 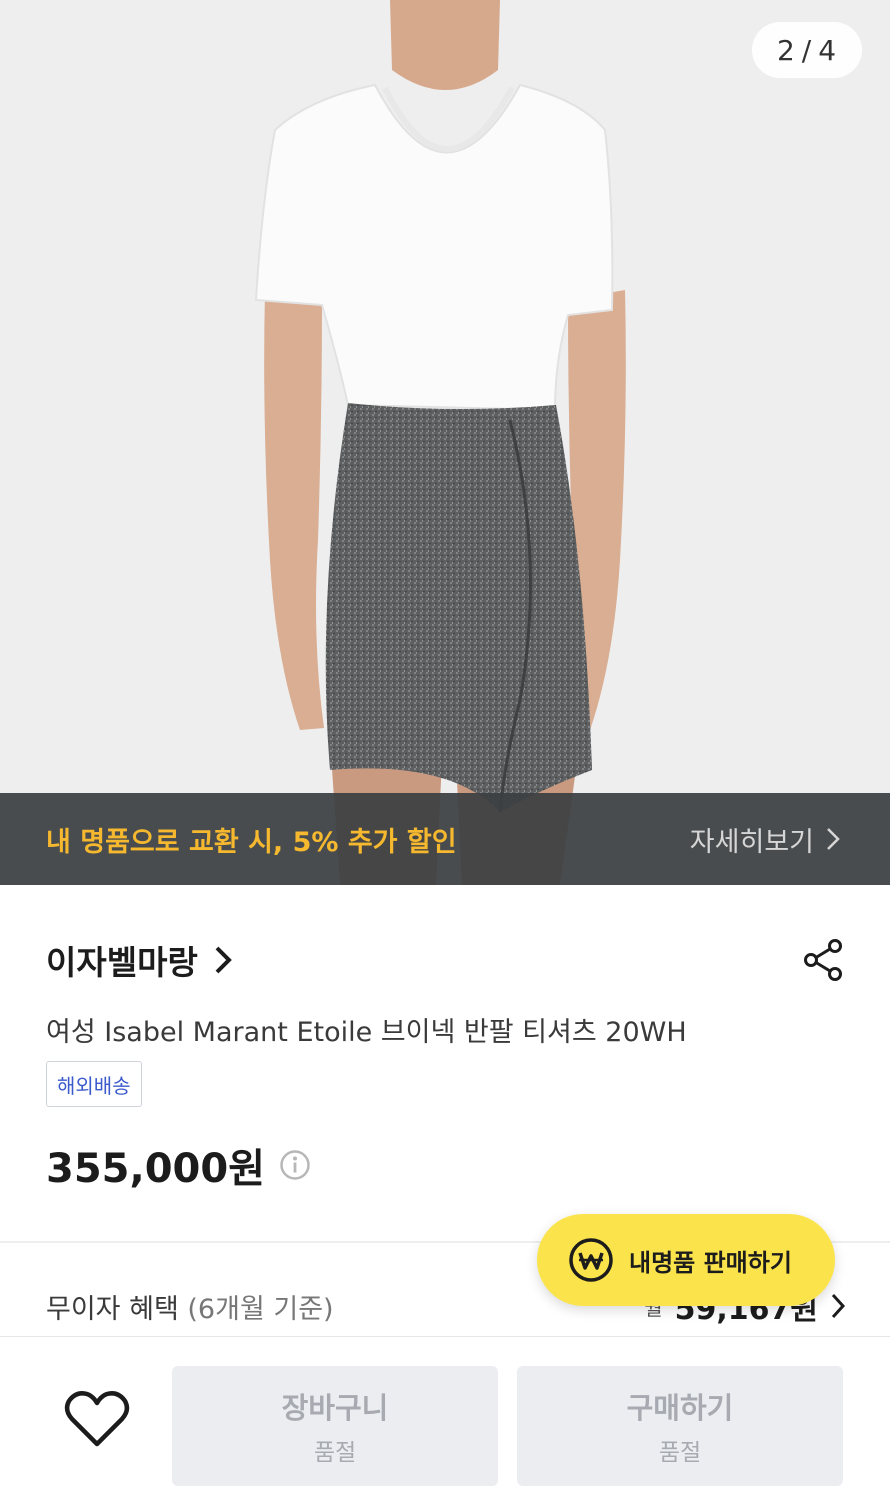 I want to click on buy-button-status: 품절, so click(x=680, y=1453).